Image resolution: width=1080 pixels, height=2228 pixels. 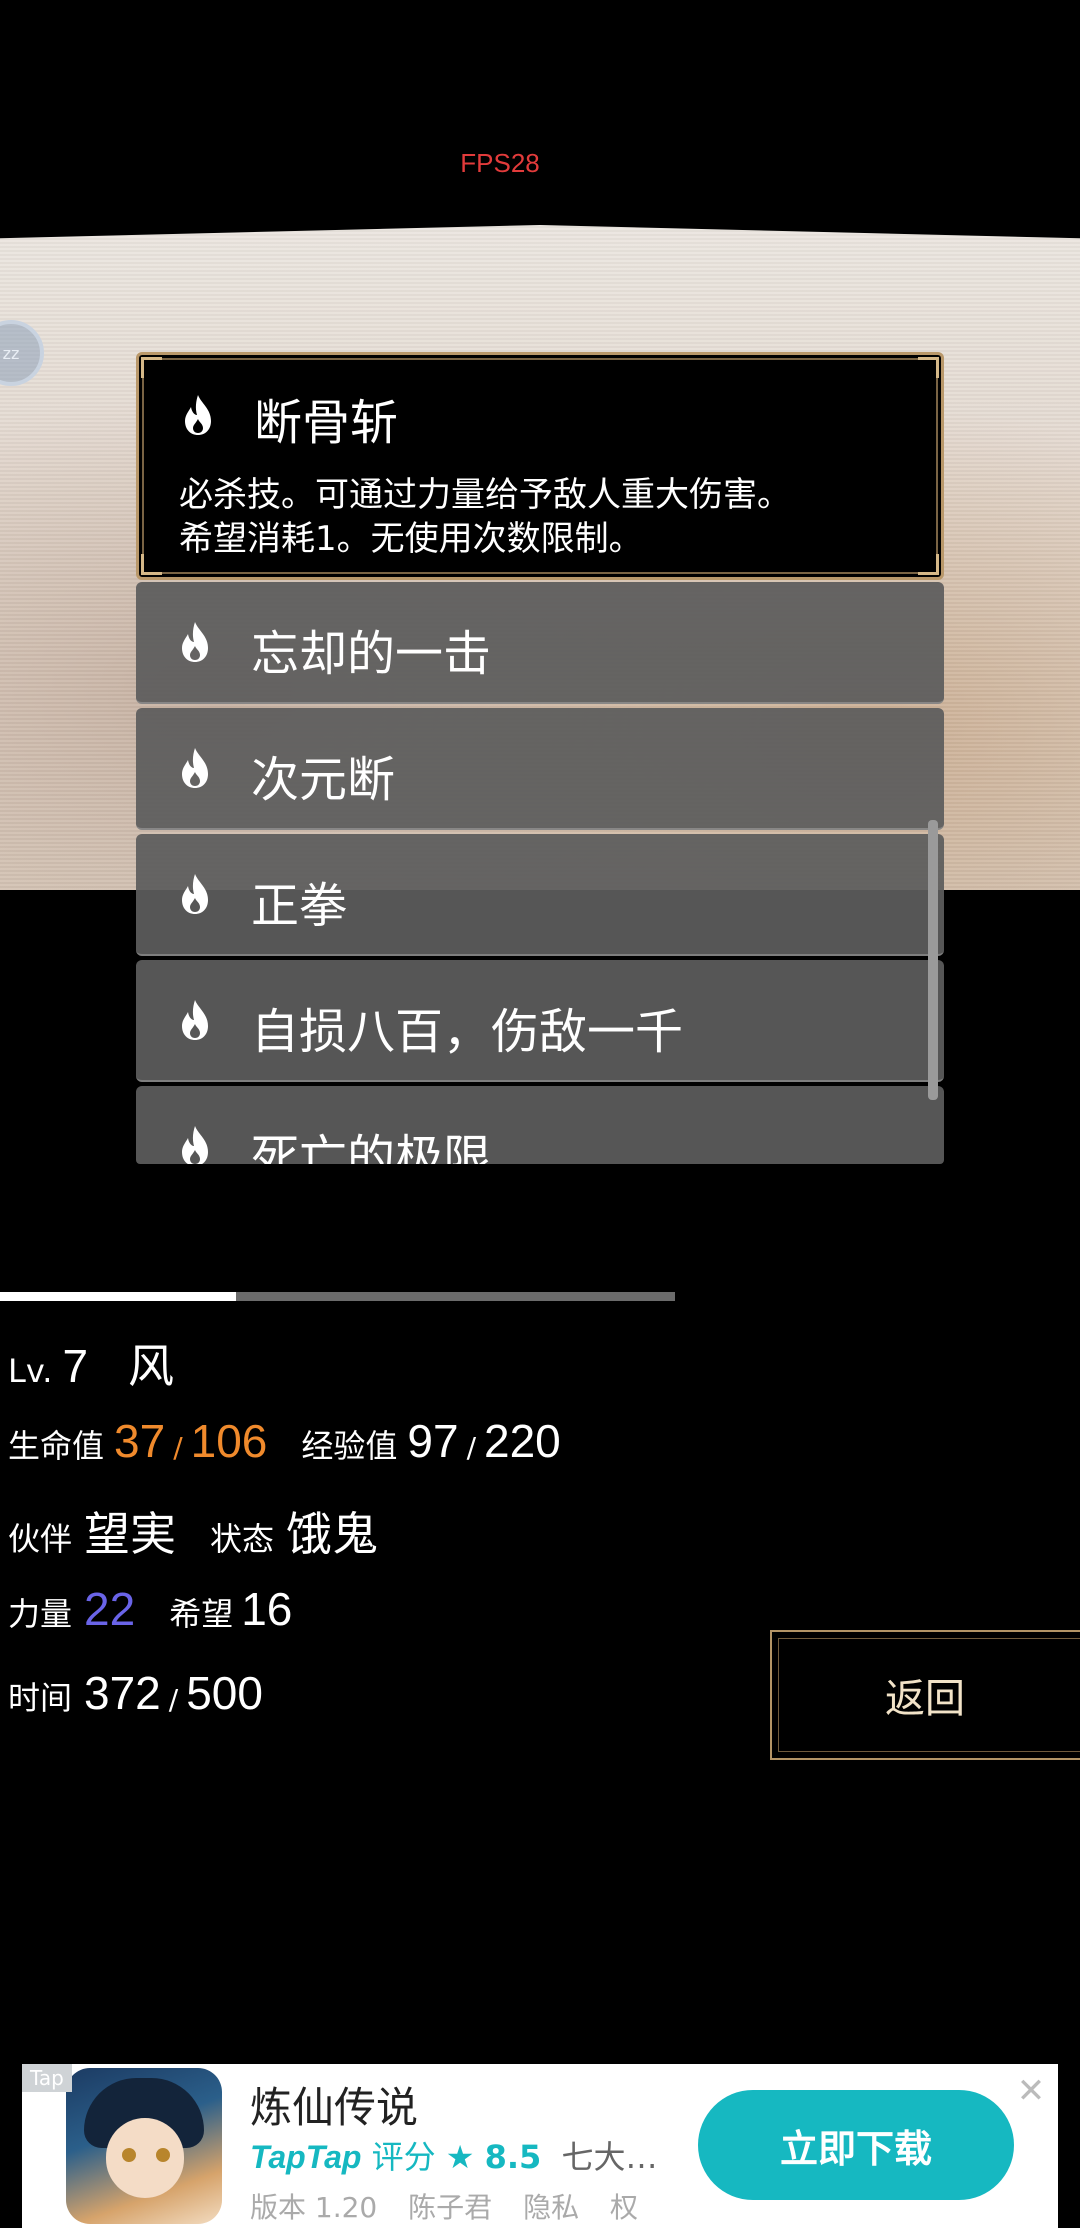 I want to click on strength-label: 力量, so click(x=40, y=1614).